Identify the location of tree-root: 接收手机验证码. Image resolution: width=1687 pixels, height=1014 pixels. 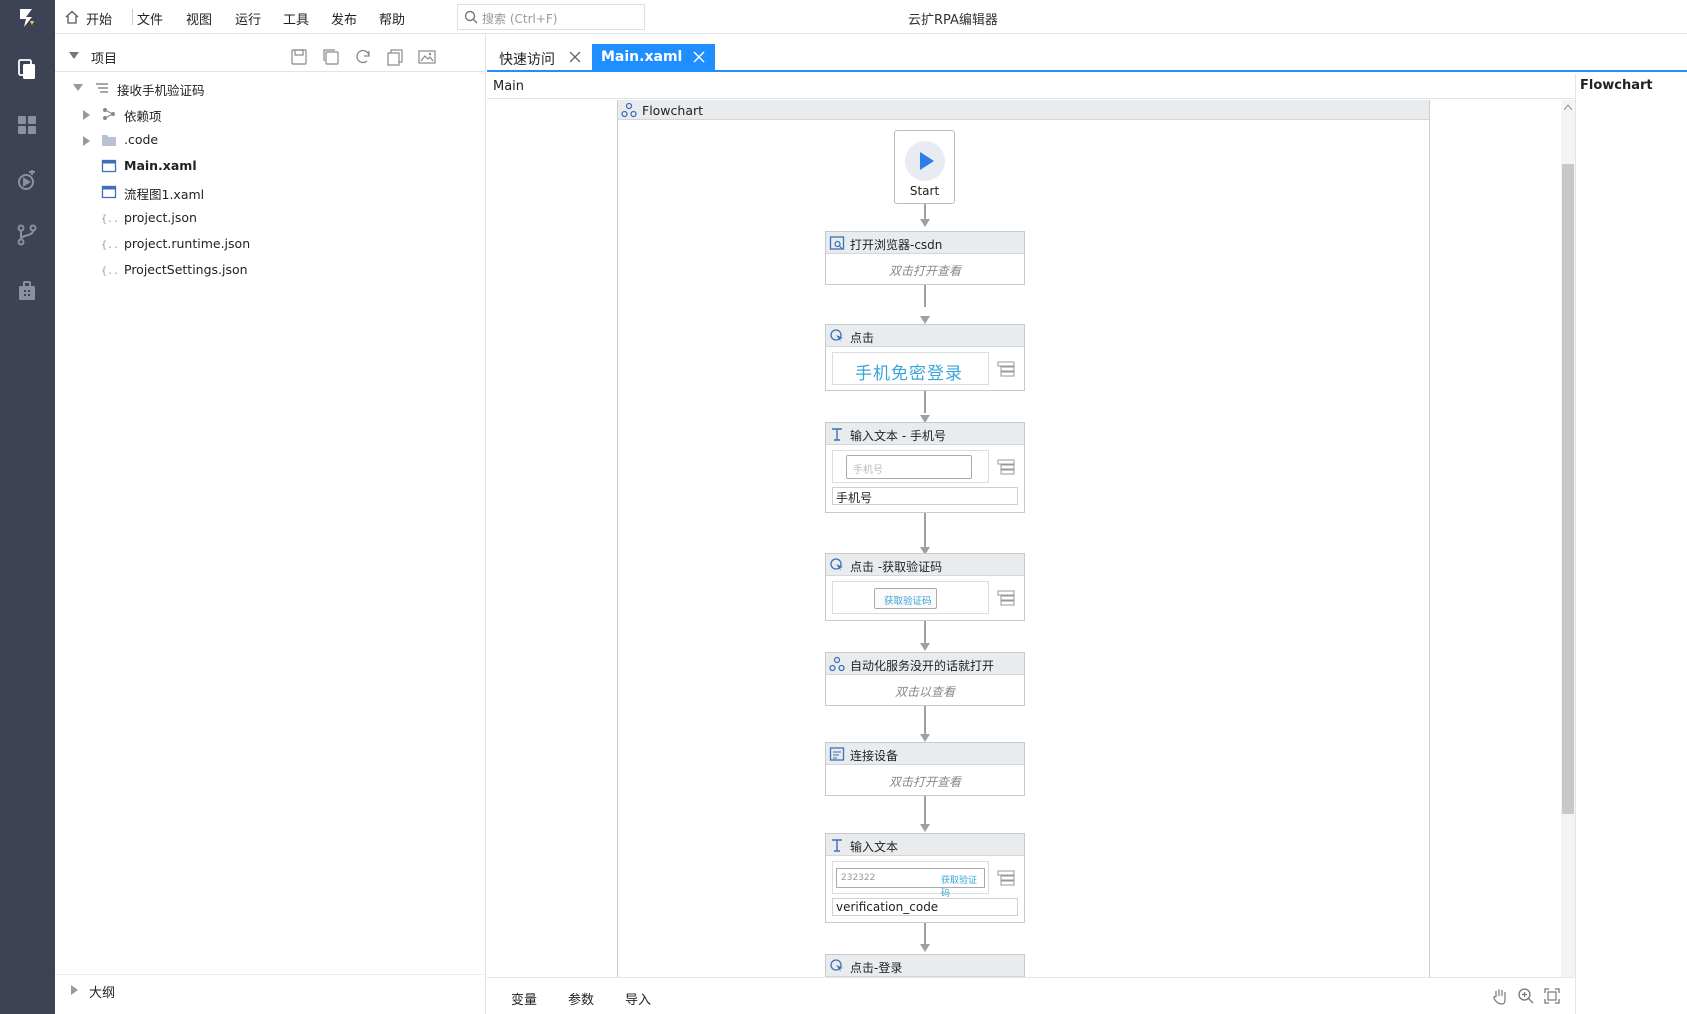
(270, 88).